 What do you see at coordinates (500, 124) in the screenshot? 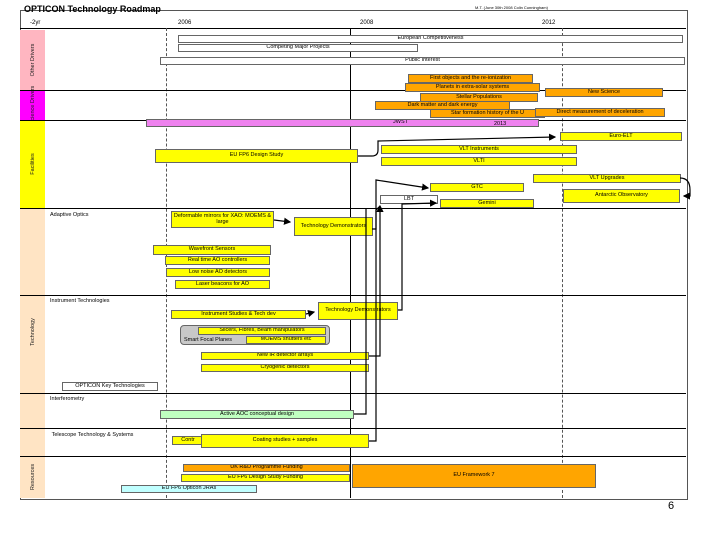
I see `jwst-year: 2013` at bounding box center [500, 124].